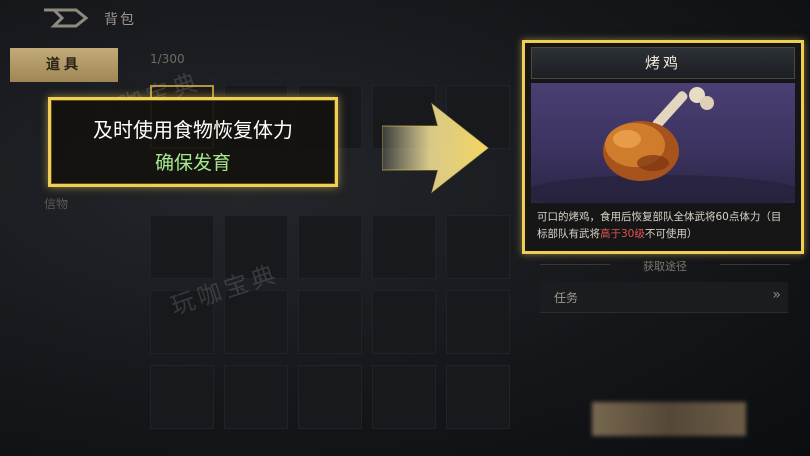  I want to click on tab-items: 道具, so click(64, 65).